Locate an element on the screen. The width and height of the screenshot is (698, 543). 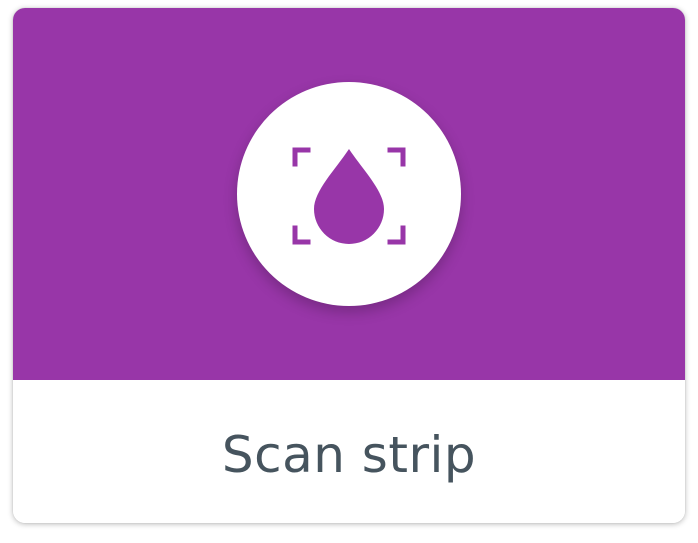
icon-circle is located at coordinates (349, 194).